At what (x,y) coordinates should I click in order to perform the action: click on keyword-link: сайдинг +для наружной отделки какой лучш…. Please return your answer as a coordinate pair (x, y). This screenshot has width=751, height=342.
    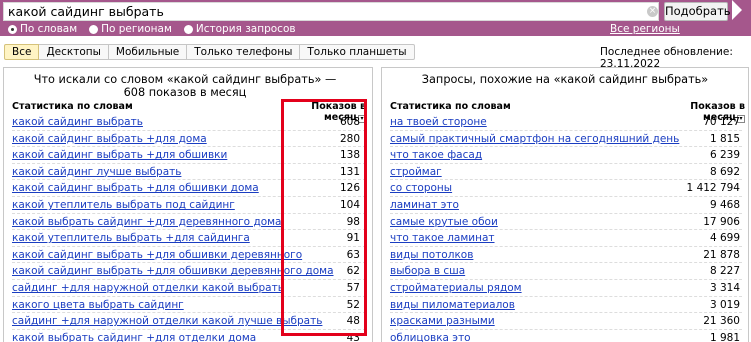
    Looking at the image, I should click on (167, 321).